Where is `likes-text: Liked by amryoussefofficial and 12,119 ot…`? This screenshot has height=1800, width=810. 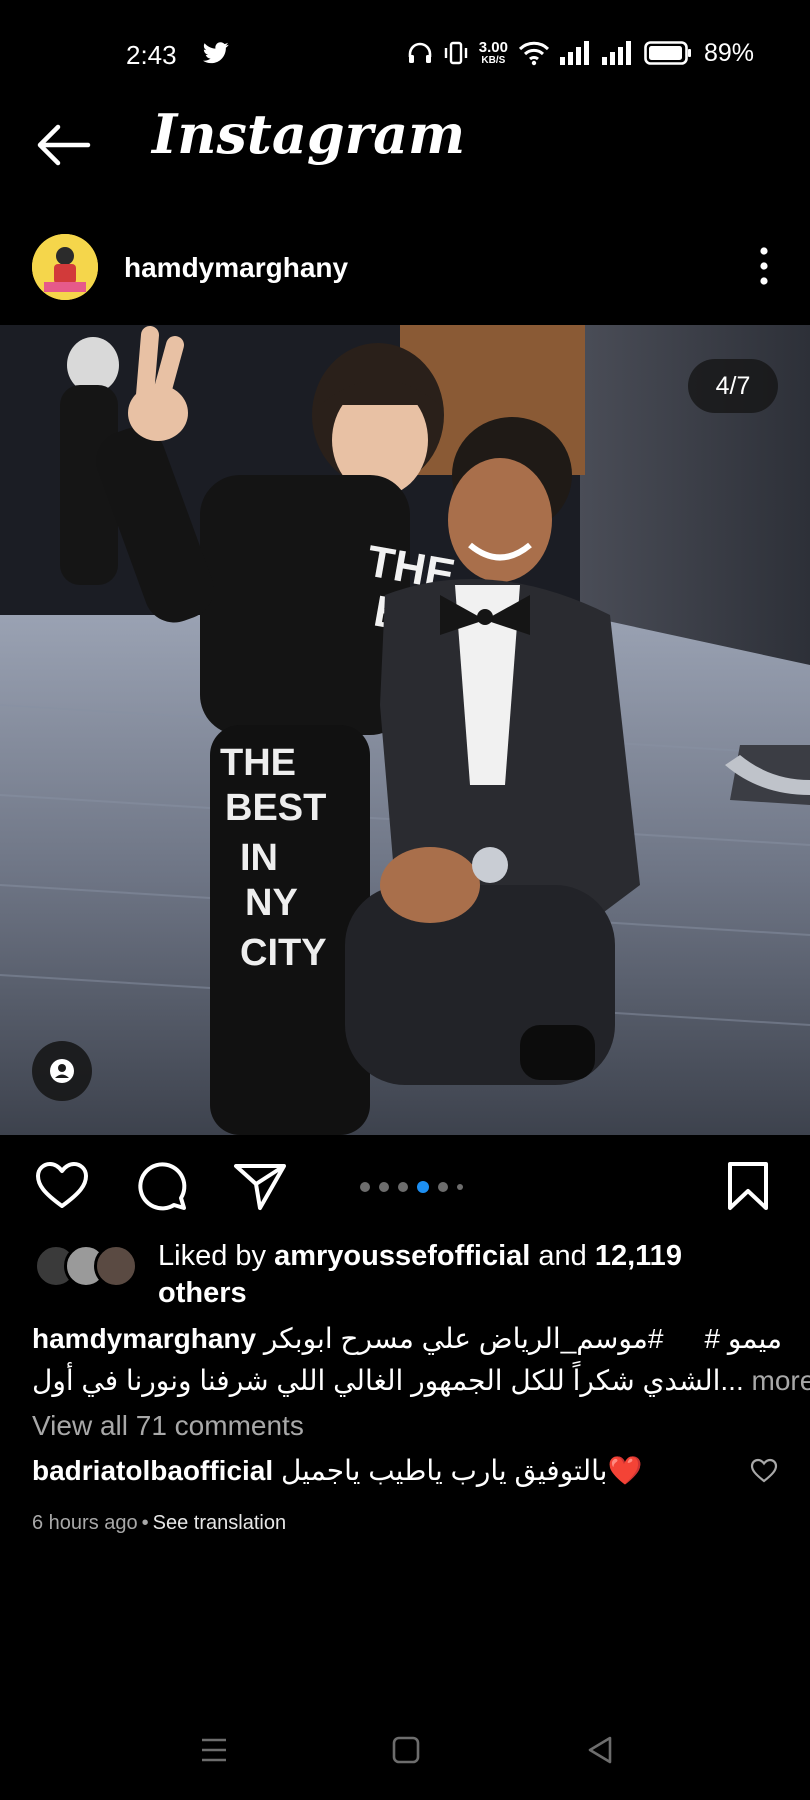
likes-text: Liked by amryoussefofficial and 12,119 ot… is located at coordinates (458, 1275).